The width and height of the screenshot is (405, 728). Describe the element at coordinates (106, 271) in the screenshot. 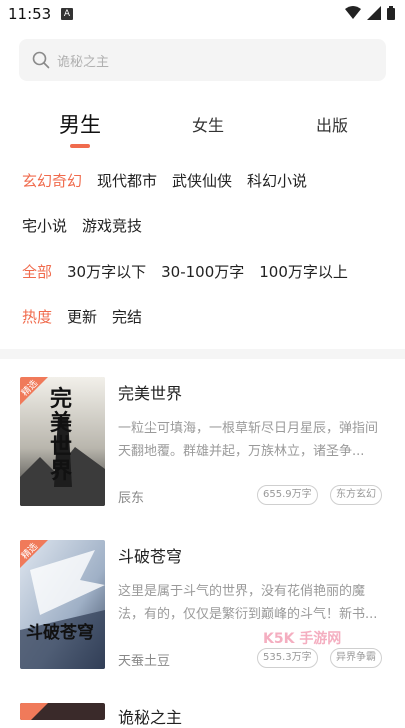

I see `wordcount-filter-under30: 30万字以下` at that location.